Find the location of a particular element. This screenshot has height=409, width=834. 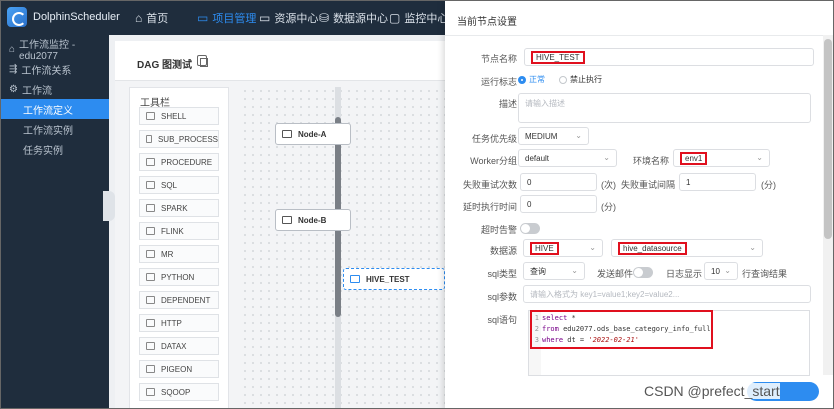

sql-type-label: sql类型 is located at coordinates (502, 274).